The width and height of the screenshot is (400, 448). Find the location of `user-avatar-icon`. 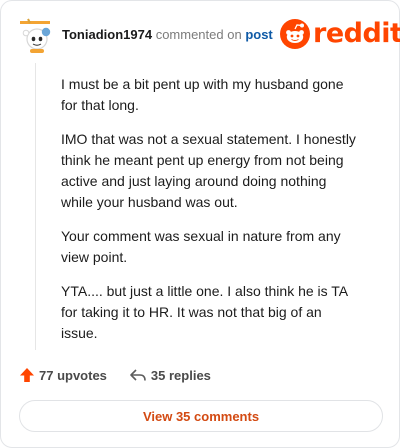

user-avatar-icon is located at coordinates (36, 33).